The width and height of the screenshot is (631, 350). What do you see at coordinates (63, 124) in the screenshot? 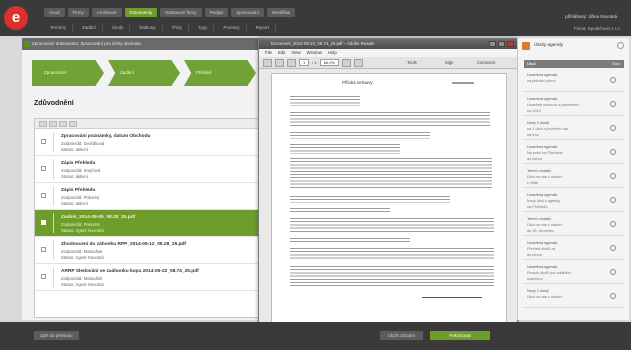
I see `edit-icon` at bounding box center [63, 124].